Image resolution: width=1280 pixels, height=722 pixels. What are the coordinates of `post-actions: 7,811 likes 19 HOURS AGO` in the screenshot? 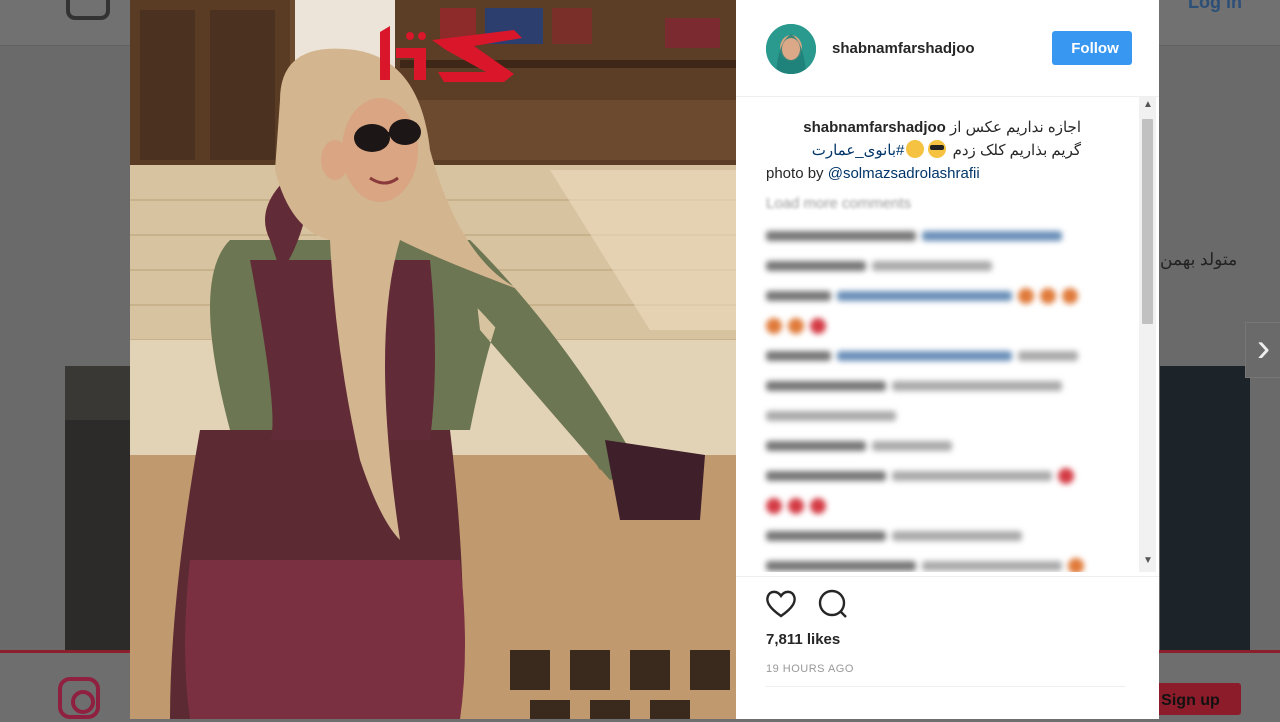 It's located at (947, 631).